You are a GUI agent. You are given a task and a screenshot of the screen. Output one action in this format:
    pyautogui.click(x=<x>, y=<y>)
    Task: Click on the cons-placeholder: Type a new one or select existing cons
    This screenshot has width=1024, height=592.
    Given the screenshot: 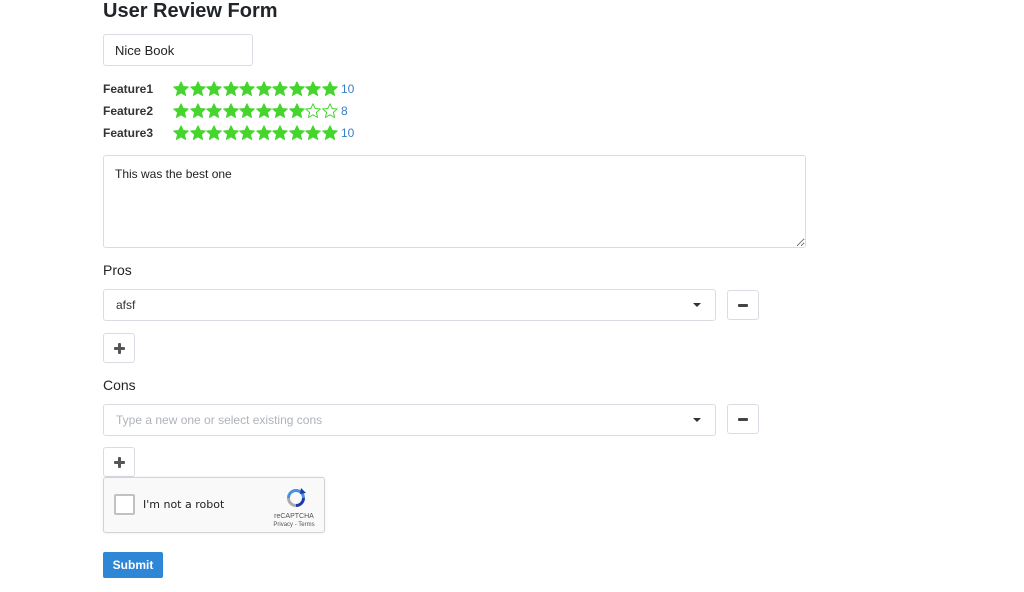 What is the action you would take?
    pyautogui.click(x=219, y=420)
    